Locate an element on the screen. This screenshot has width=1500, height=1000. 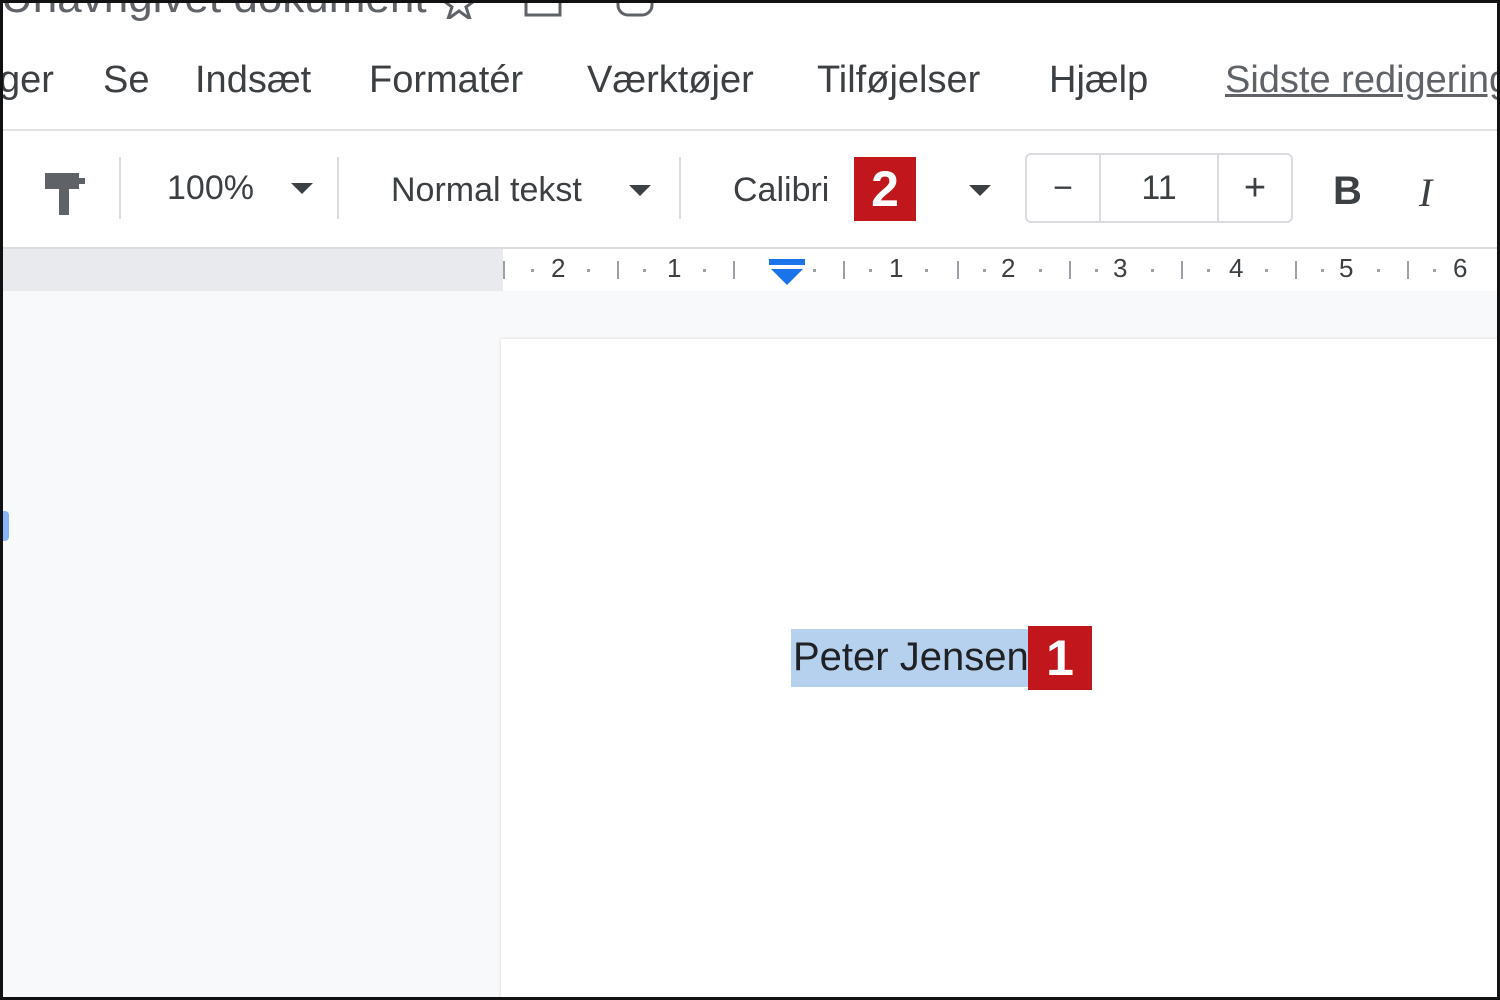
bold-button: B is located at coordinates (1347, 191).